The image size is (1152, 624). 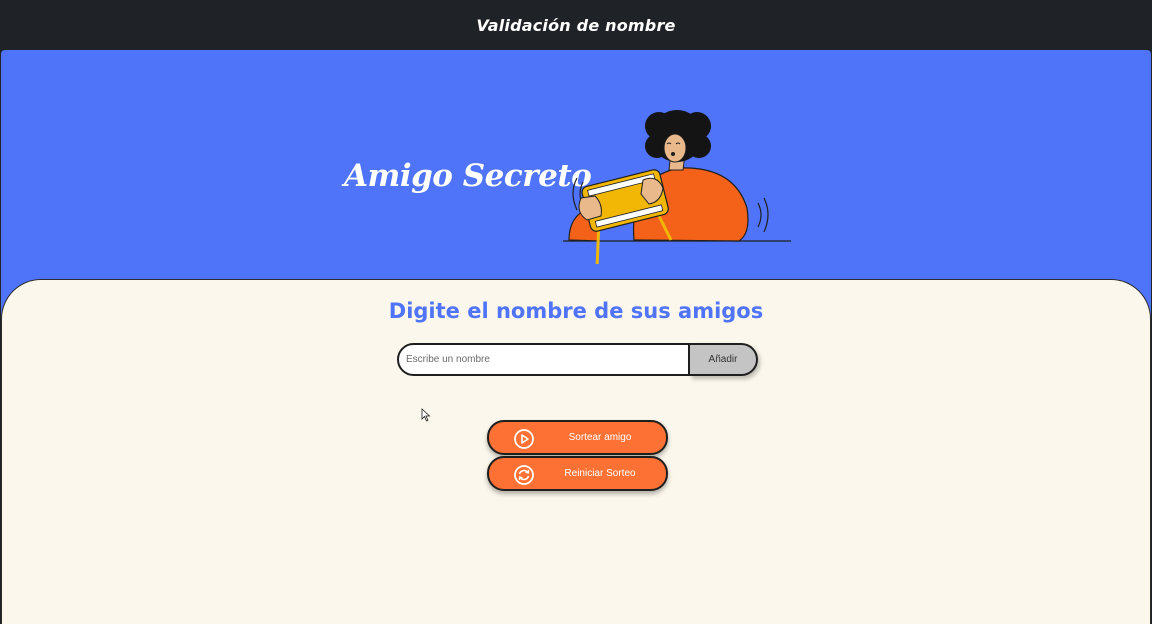 What do you see at coordinates (576, 311) in the screenshot?
I see `section-heading: Digite el nombre de sus amigos` at bounding box center [576, 311].